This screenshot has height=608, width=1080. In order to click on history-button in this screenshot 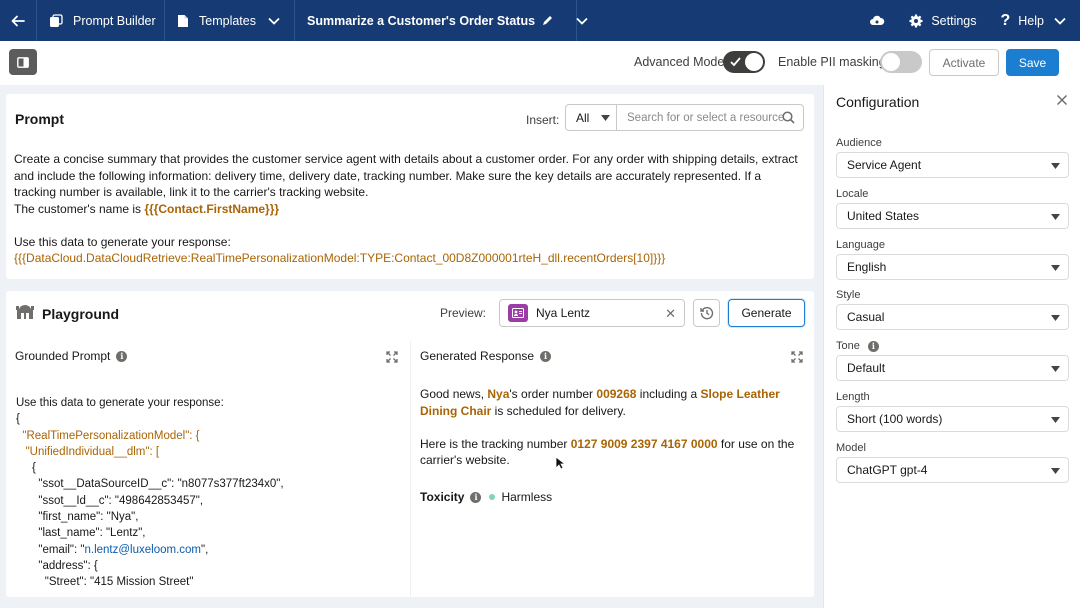, I will do `click(706, 313)`.